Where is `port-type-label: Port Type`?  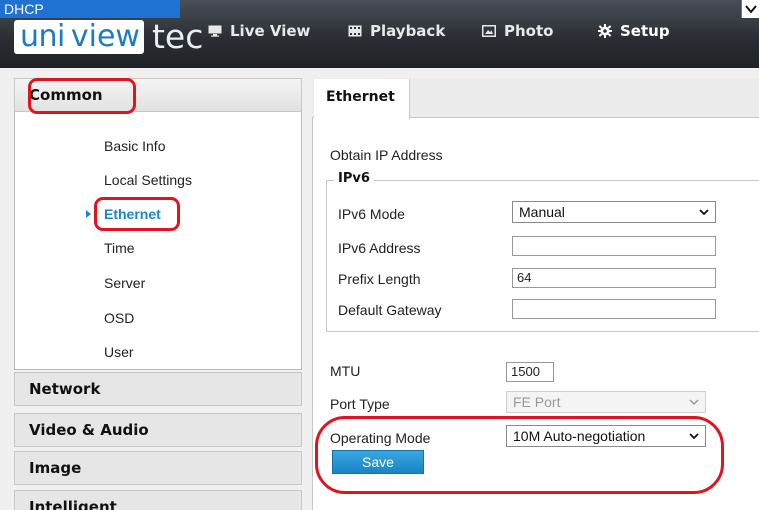
port-type-label: Port Type is located at coordinates (360, 404).